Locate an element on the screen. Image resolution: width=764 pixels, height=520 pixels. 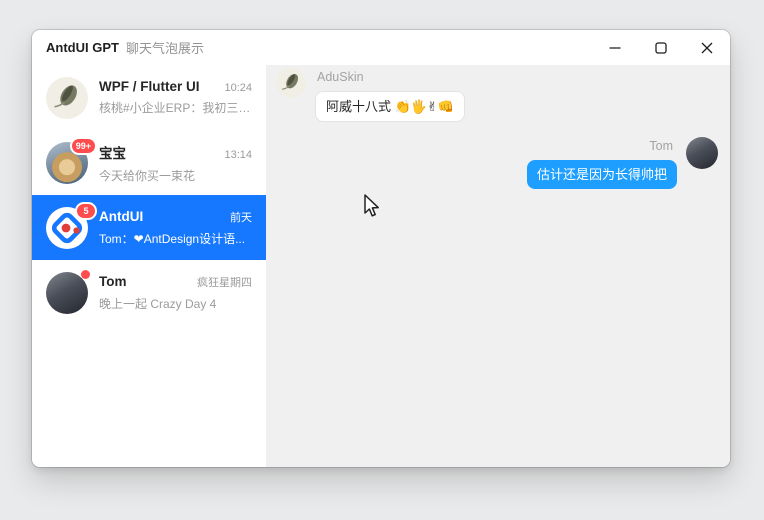
close-icon is located at coordinates (707, 47).